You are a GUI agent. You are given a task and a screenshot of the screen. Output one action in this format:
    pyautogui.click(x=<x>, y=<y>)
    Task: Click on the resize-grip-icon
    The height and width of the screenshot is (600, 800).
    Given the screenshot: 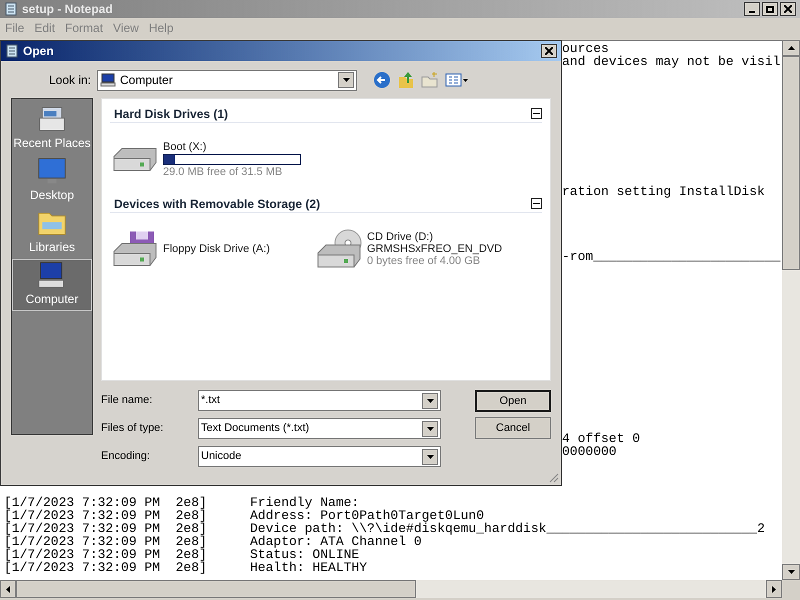 What is the action you would take?
    pyautogui.click(x=554, y=478)
    